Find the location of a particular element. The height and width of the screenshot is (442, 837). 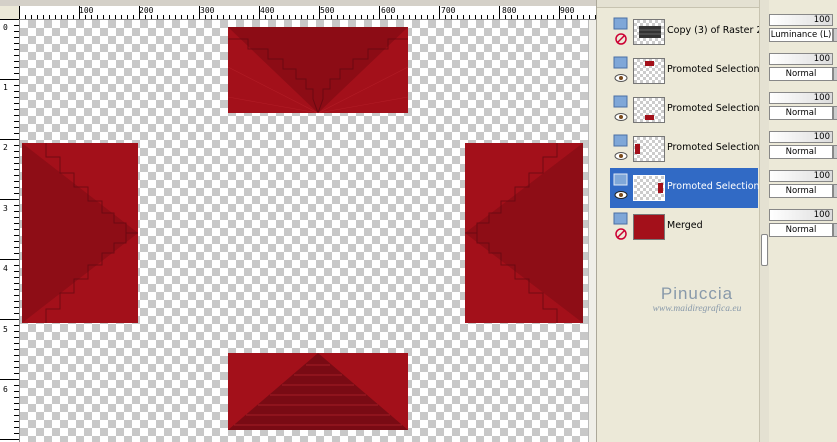

layer-name: Promoted Selection 3 is located at coordinates (718, 186).